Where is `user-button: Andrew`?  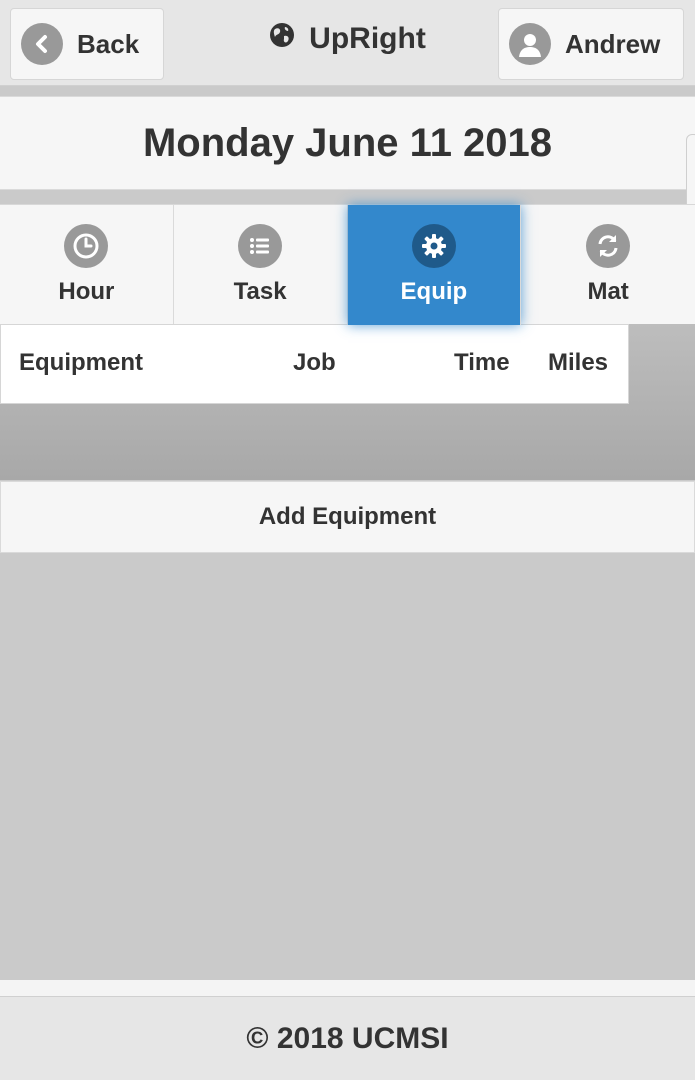
user-button: Andrew is located at coordinates (591, 44).